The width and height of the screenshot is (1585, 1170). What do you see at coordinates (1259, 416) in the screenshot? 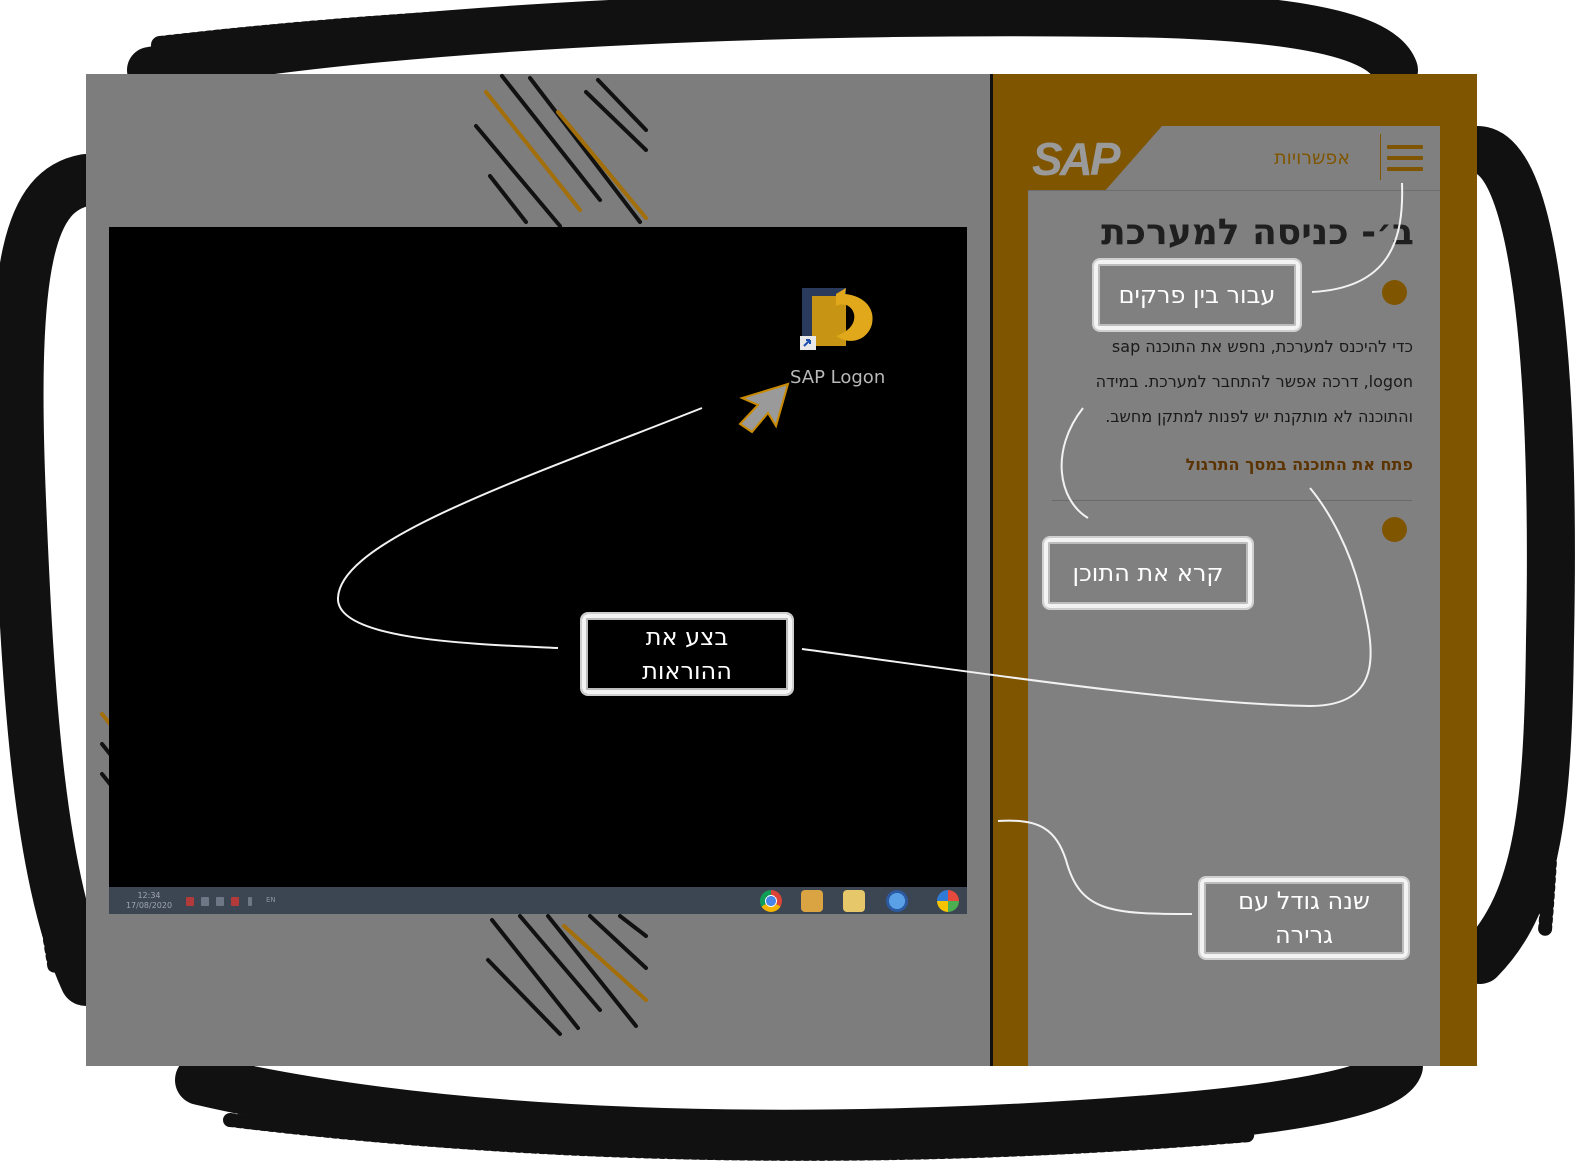
I see `paragraph-line-3: והתוכנה לא מותקנת יש לפנות למתקן מחשב.` at bounding box center [1259, 416].